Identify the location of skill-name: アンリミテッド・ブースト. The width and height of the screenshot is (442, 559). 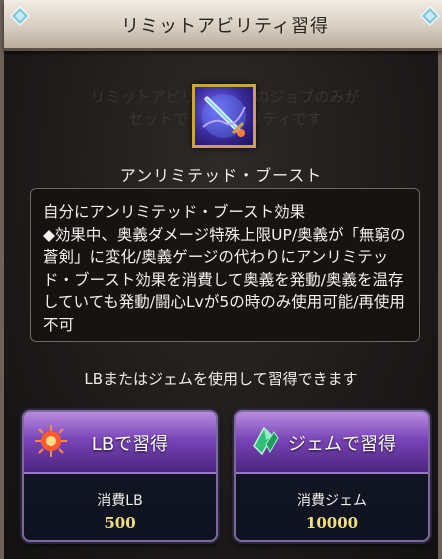
(221, 175).